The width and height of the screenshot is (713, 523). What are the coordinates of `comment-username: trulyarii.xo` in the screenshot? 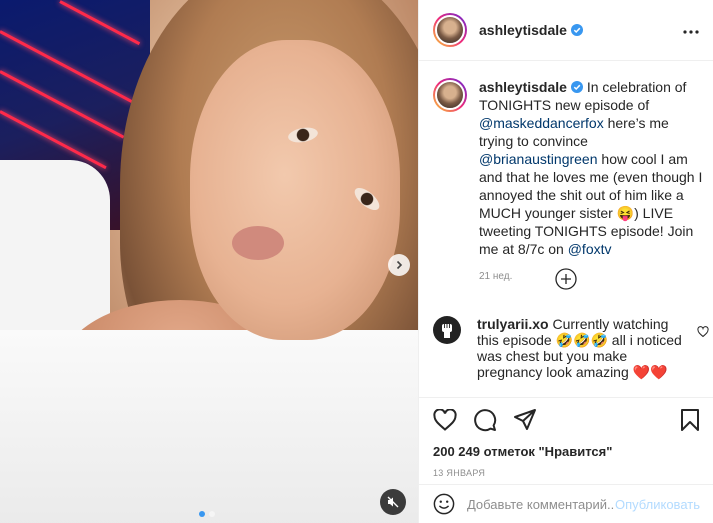 It's located at (513, 324).